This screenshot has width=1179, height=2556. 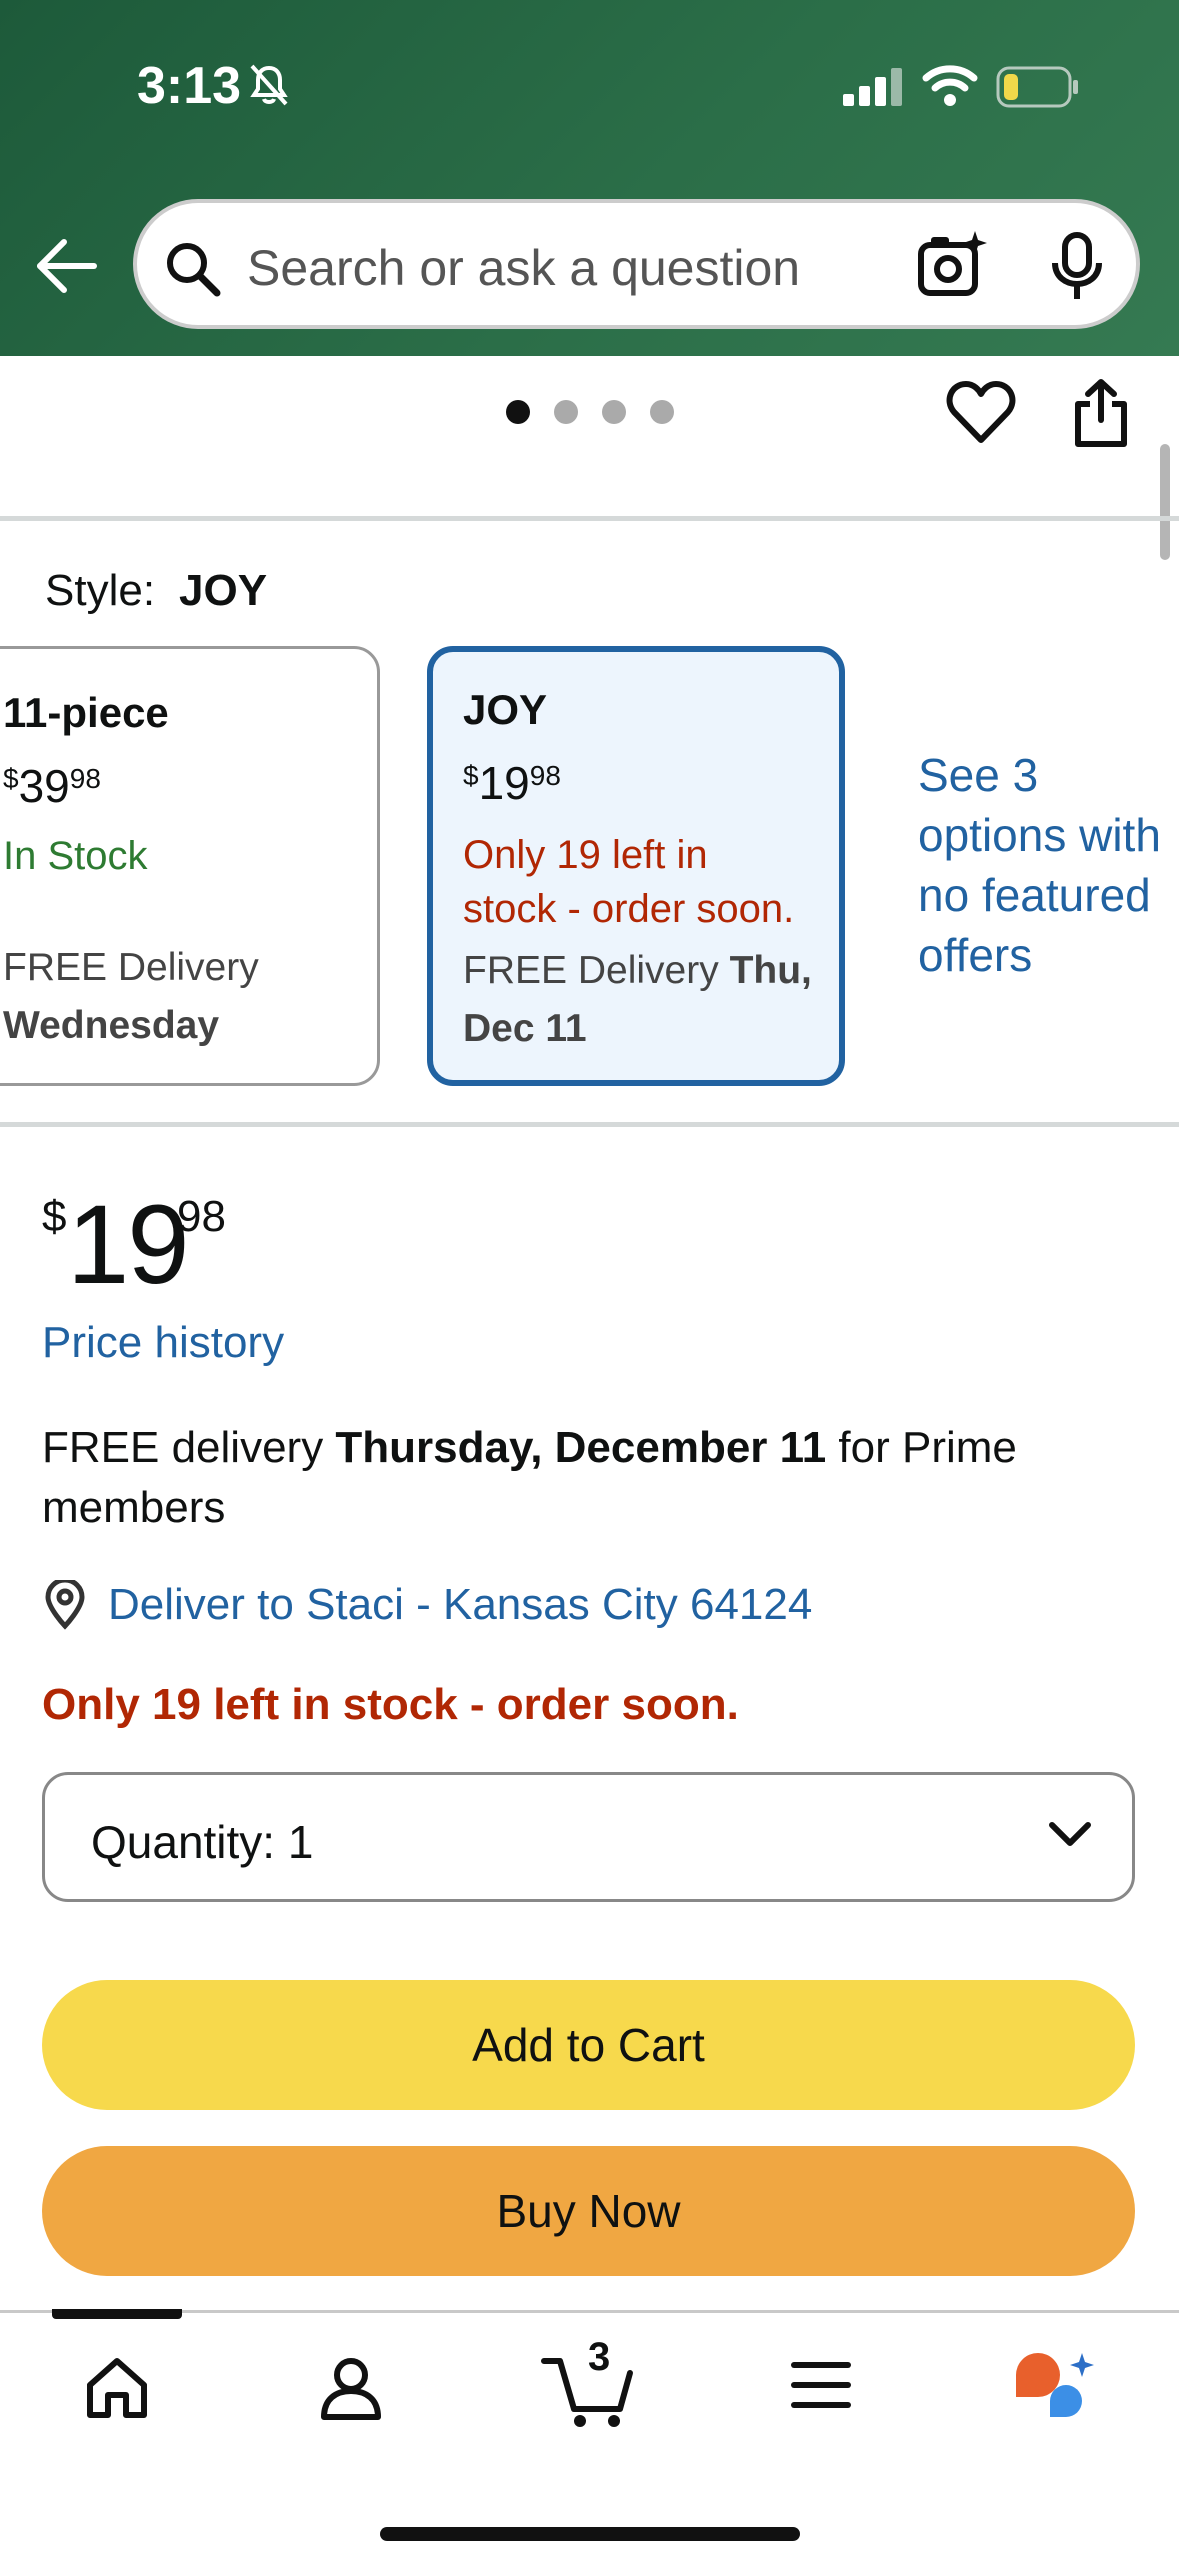 What do you see at coordinates (131, 967) in the screenshot?
I see `option-delivery: FREE Delivery` at bounding box center [131, 967].